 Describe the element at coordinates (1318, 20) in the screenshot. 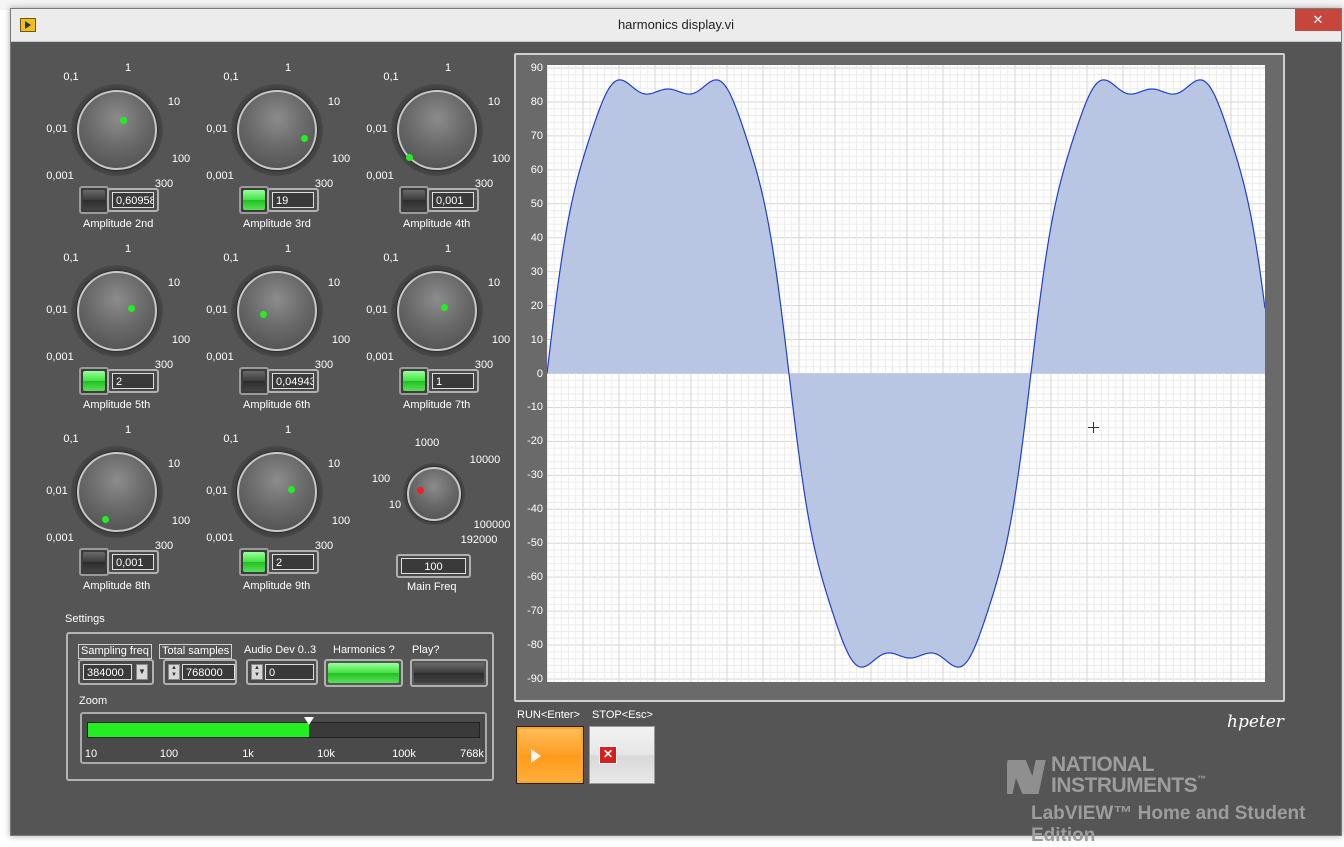

I see `close-button: ✕` at that location.